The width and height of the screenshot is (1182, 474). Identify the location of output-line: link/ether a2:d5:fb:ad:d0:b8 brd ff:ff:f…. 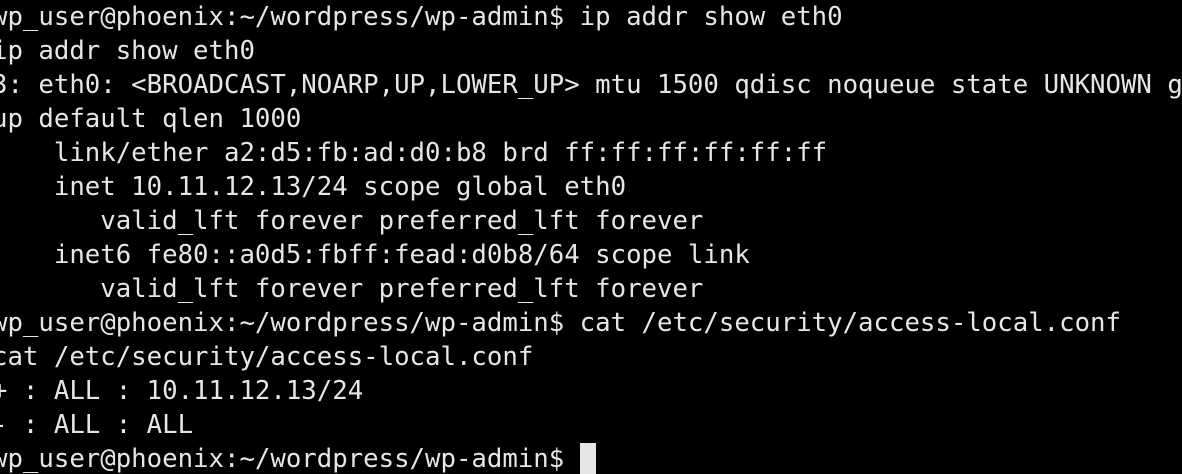
(414, 153).